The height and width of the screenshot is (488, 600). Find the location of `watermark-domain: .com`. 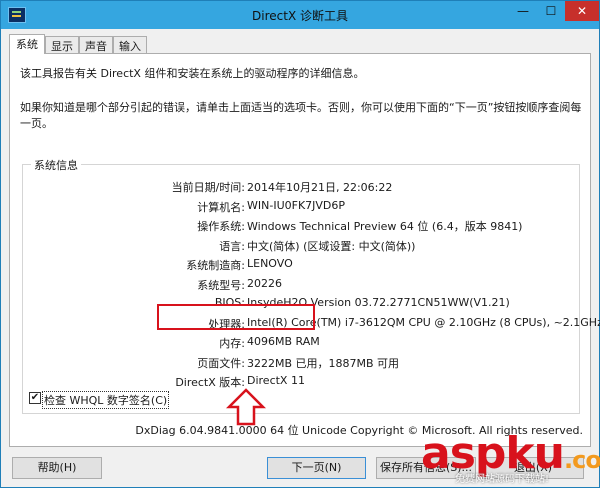

watermark-domain: .com is located at coordinates (581, 460).